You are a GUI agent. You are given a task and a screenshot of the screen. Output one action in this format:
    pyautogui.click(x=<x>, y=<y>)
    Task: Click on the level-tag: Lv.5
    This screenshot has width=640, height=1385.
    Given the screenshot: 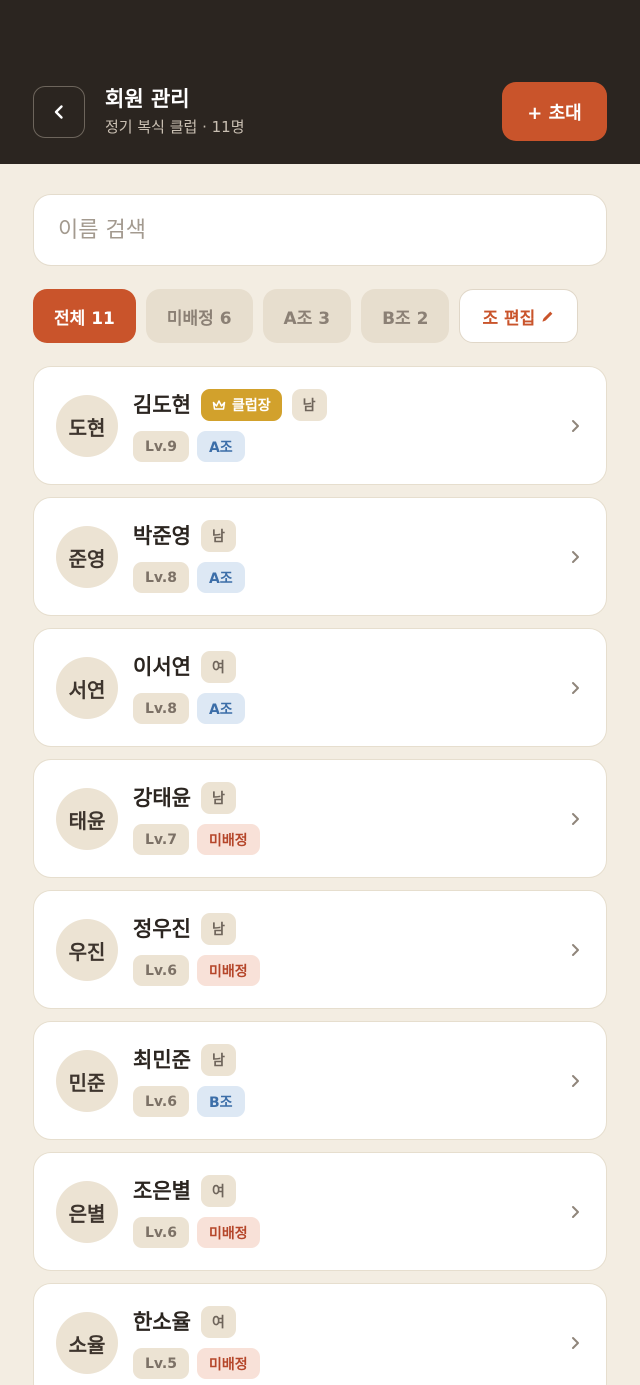 What is the action you would take?
    pyautogui.click(x=161, y=1363)
    